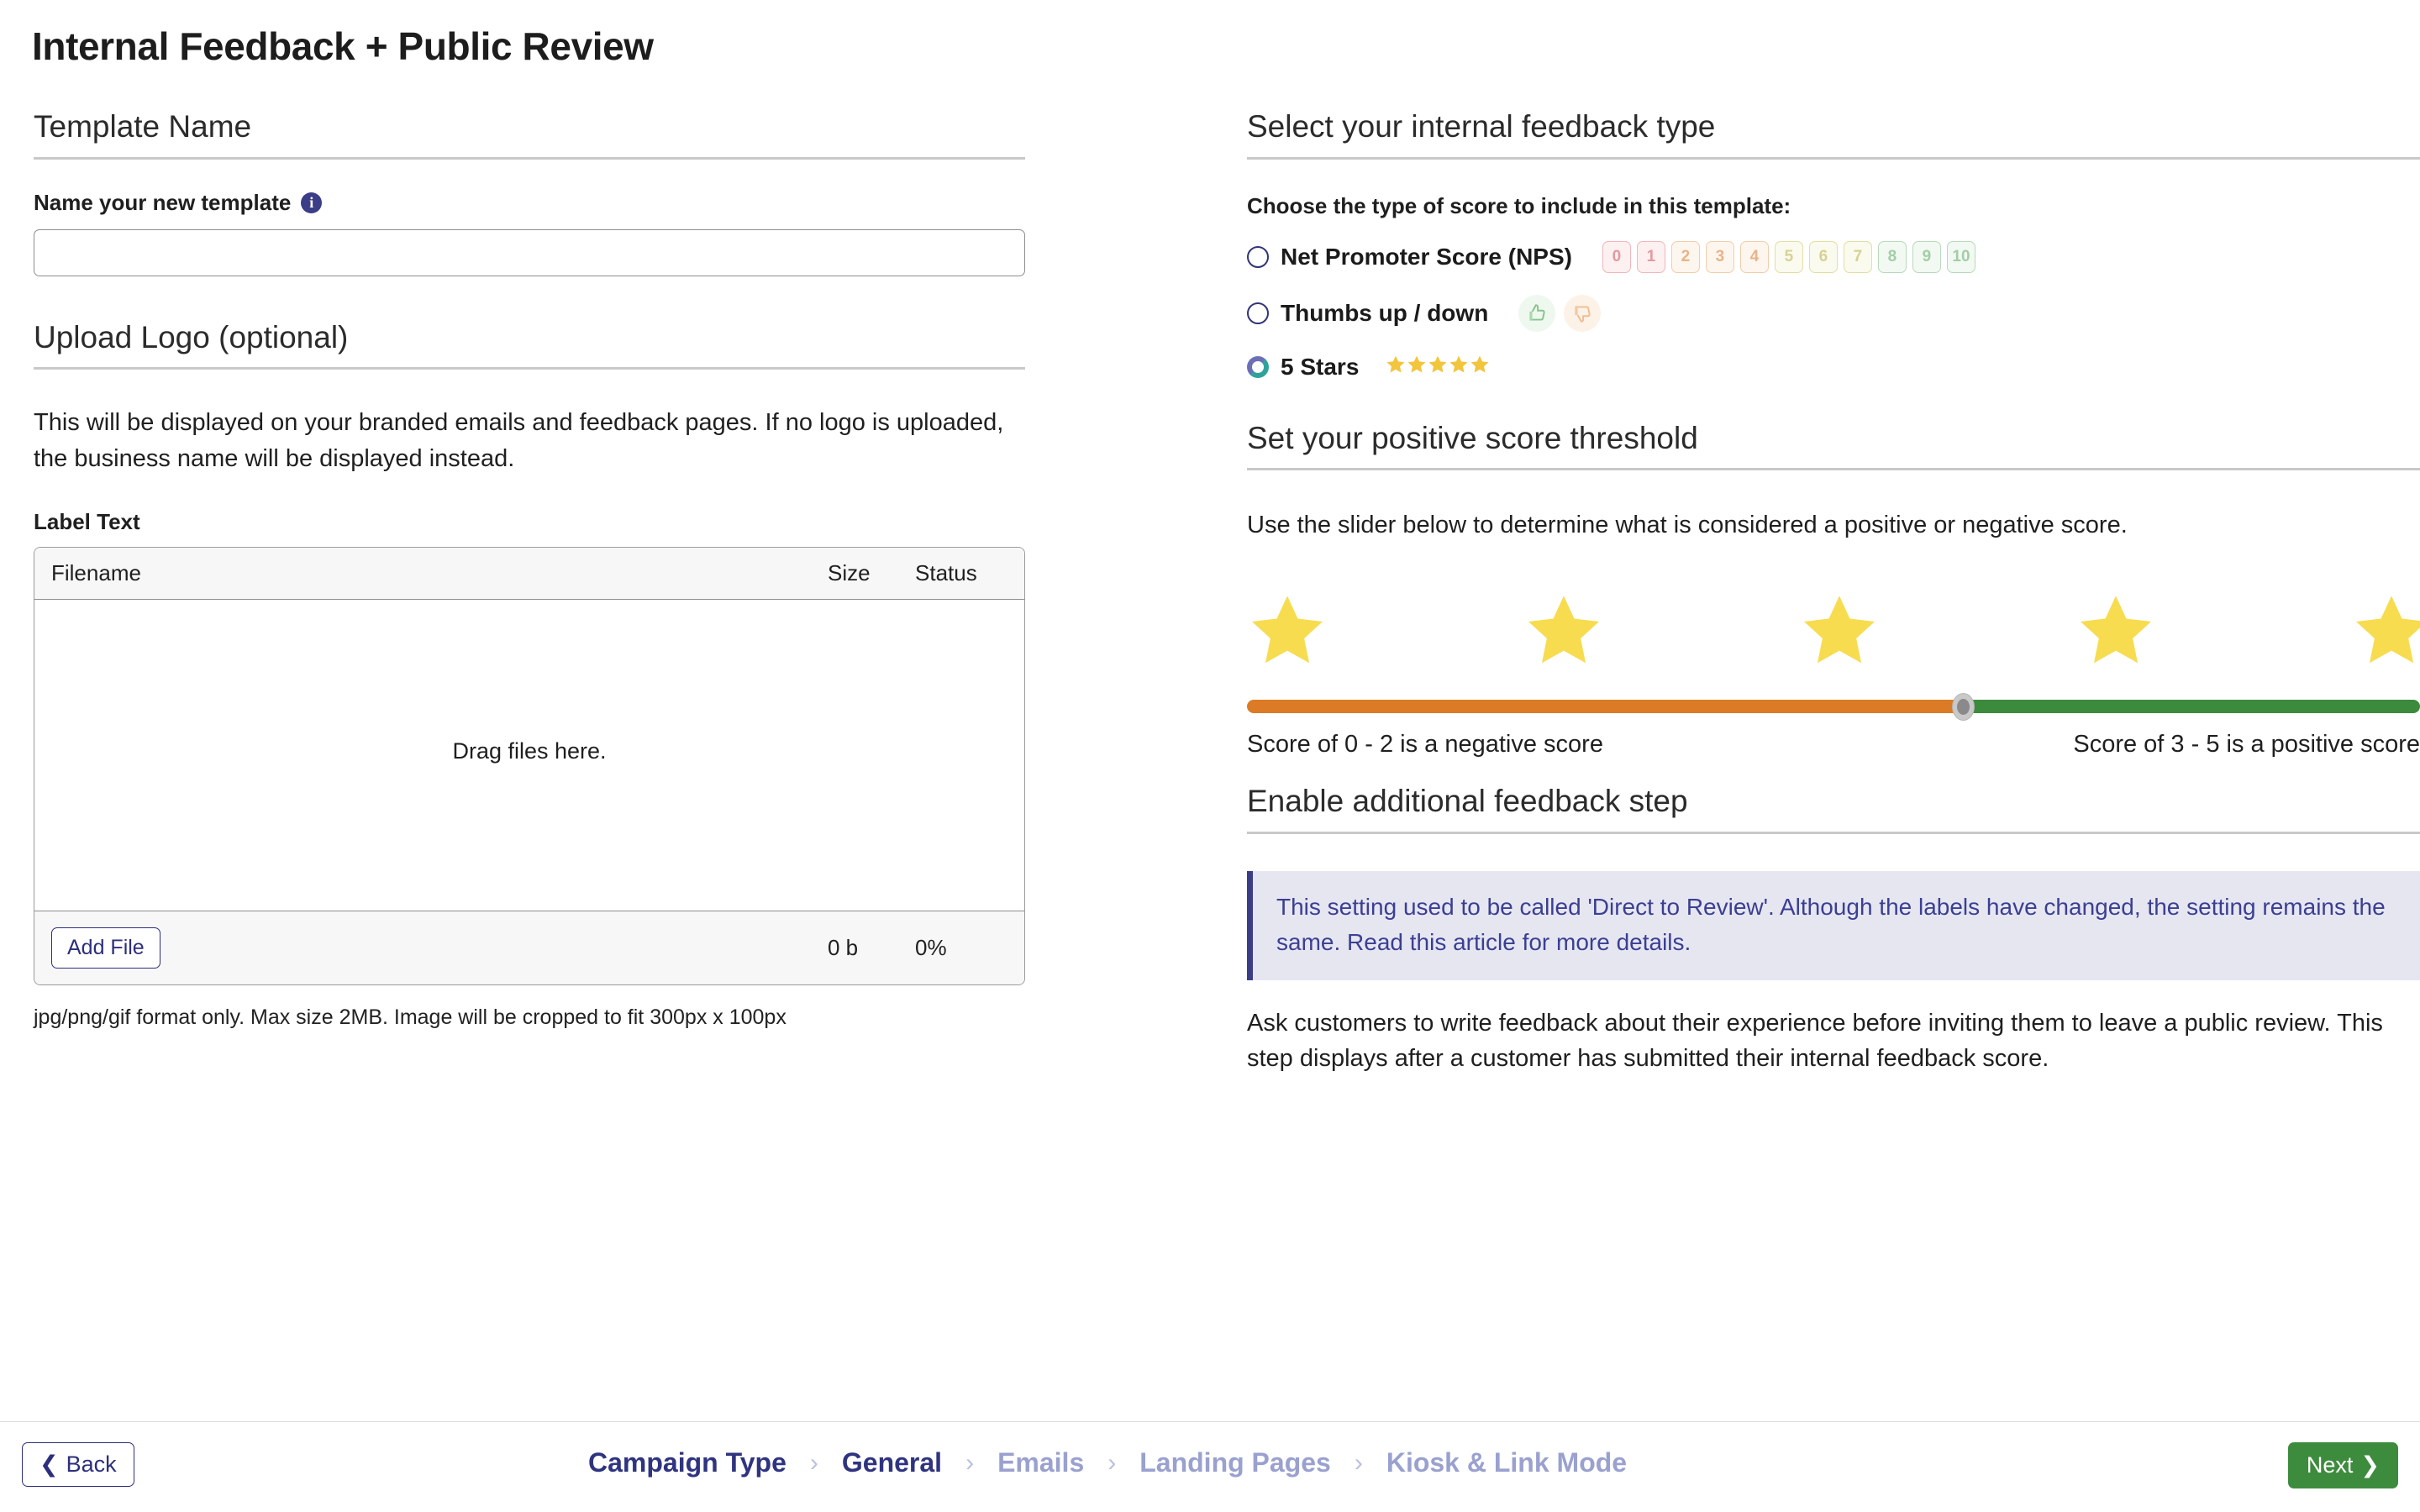  What do you see at coordinates (1320, 366) in the screenshot?
I see `feedback-option-stars-label: 5 Stars` at bounding box center [1320, 366].